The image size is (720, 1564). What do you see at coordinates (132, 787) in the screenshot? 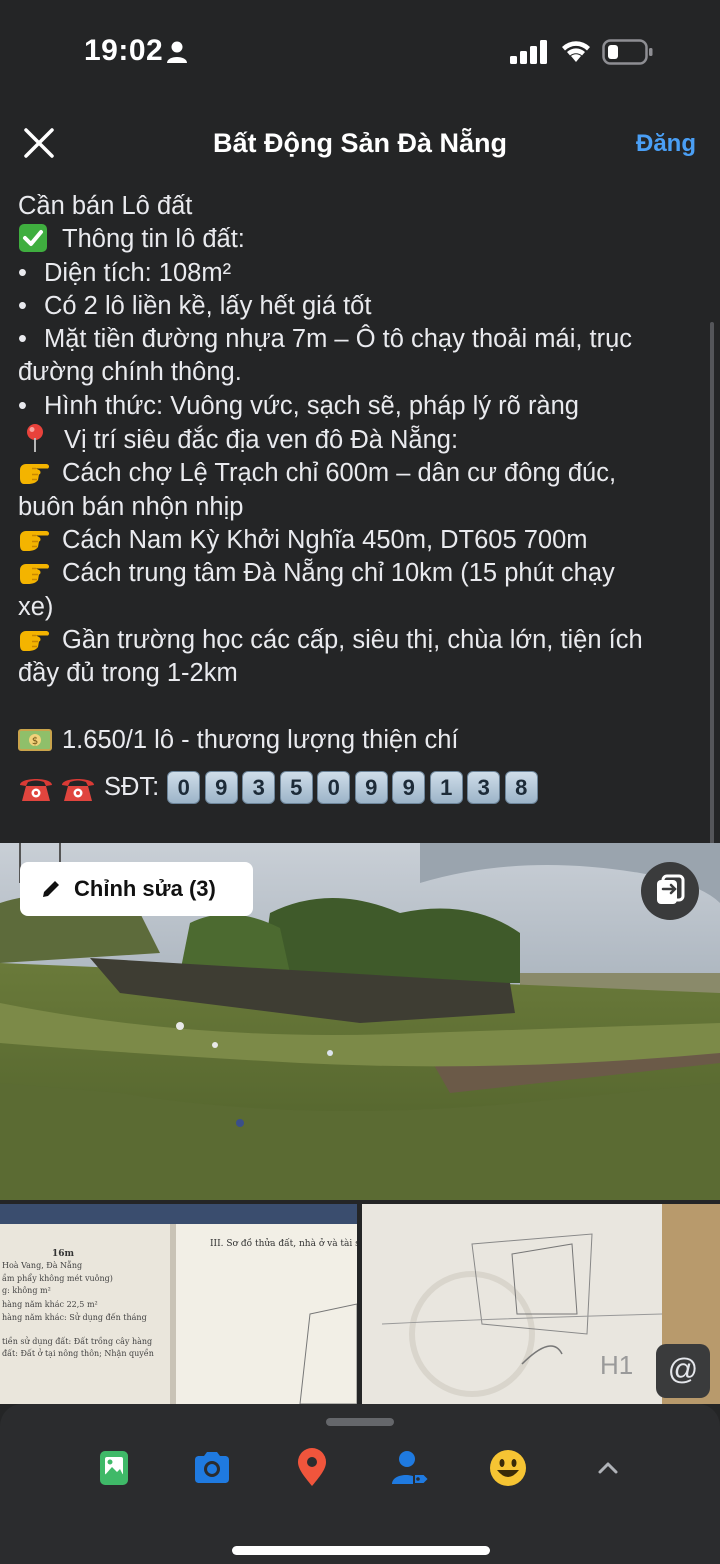
I see `phone-label: SĐT:` at bounding box center [132, 787].